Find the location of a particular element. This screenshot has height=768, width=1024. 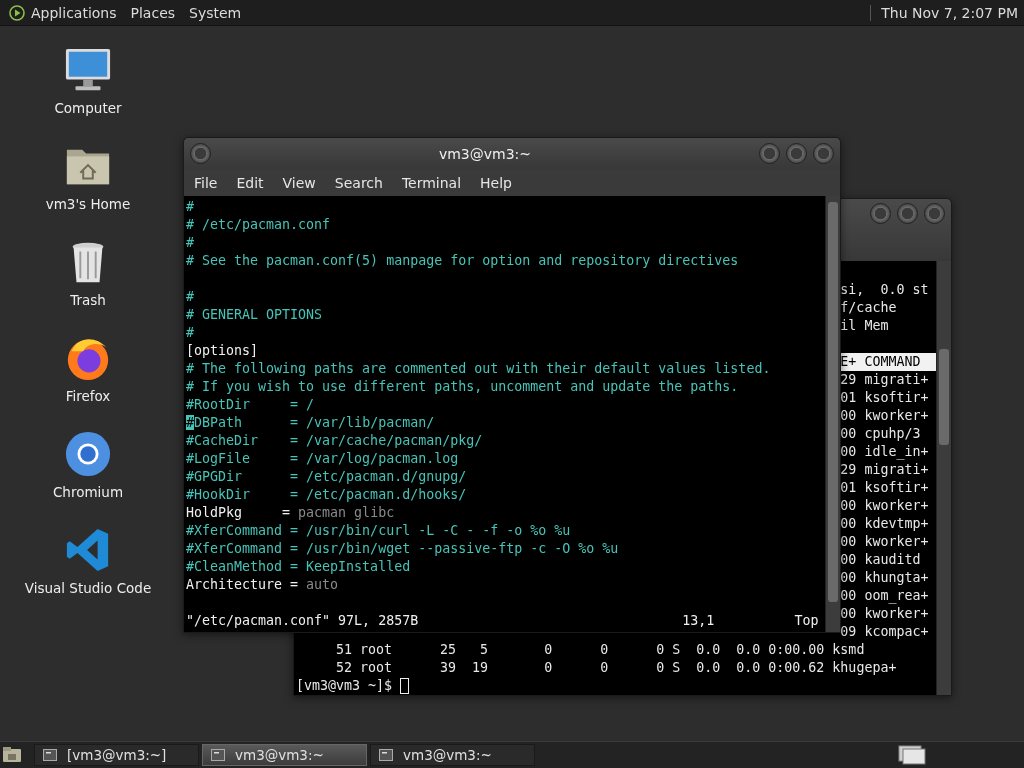

workspace-switcher-icon is located at coordinates (912, 755).